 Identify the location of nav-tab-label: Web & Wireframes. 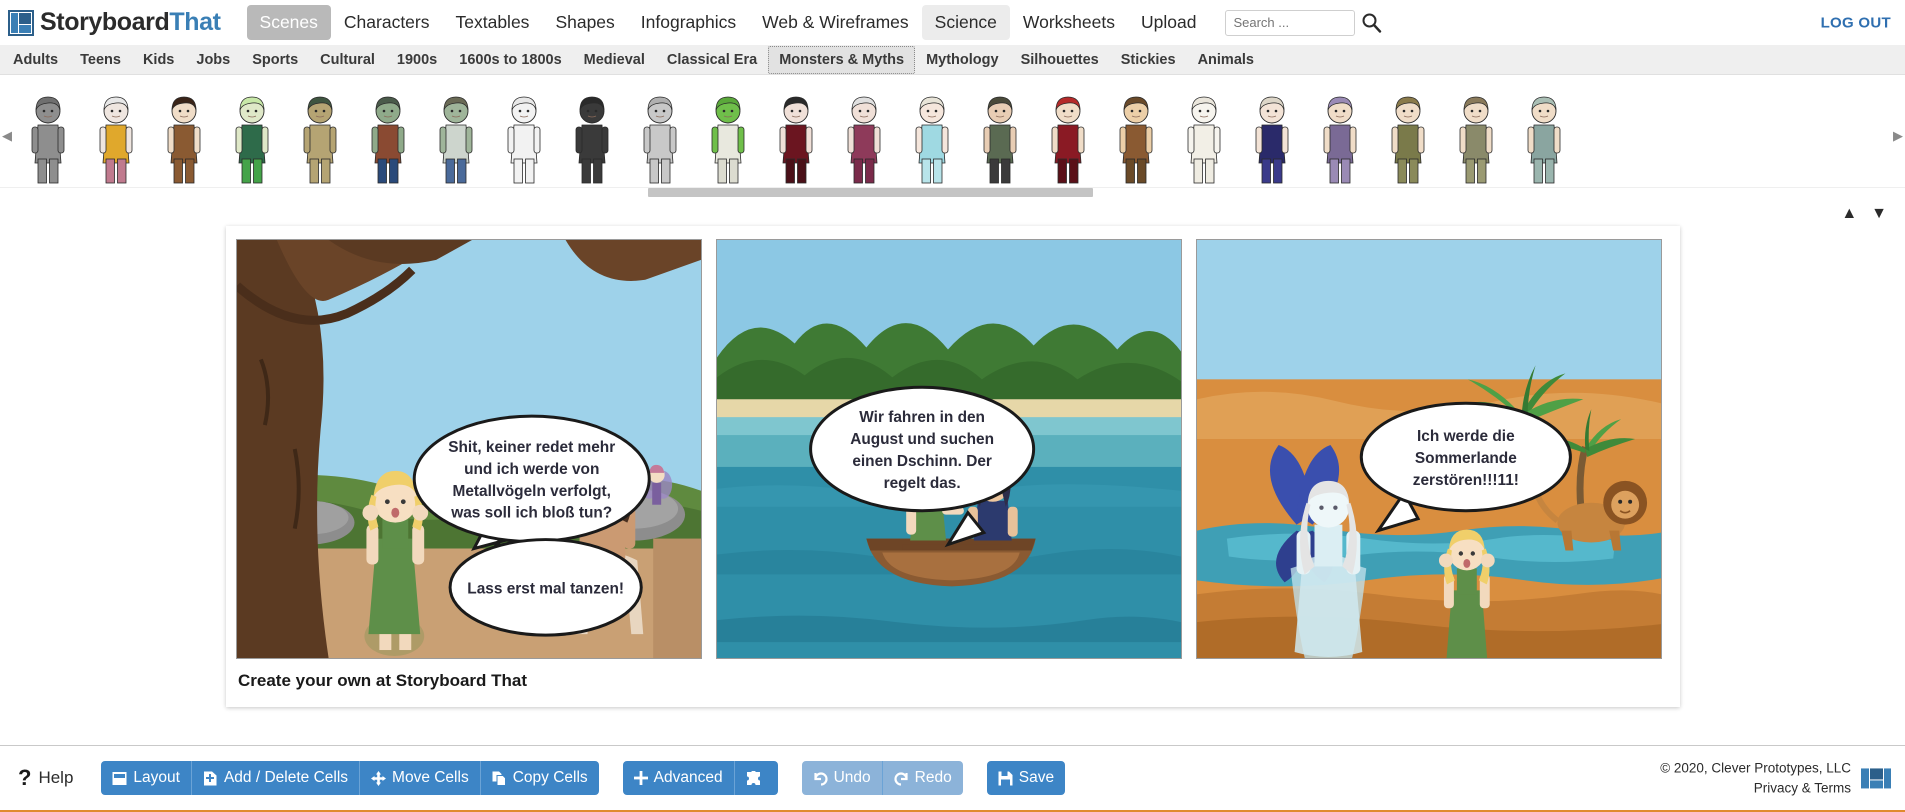
(835, 22).